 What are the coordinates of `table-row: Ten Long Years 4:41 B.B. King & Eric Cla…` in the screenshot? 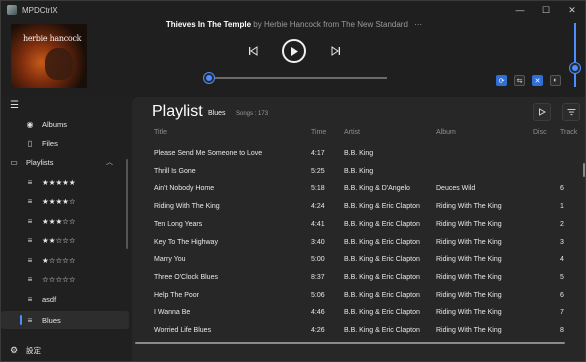 It's located at (358, 225).